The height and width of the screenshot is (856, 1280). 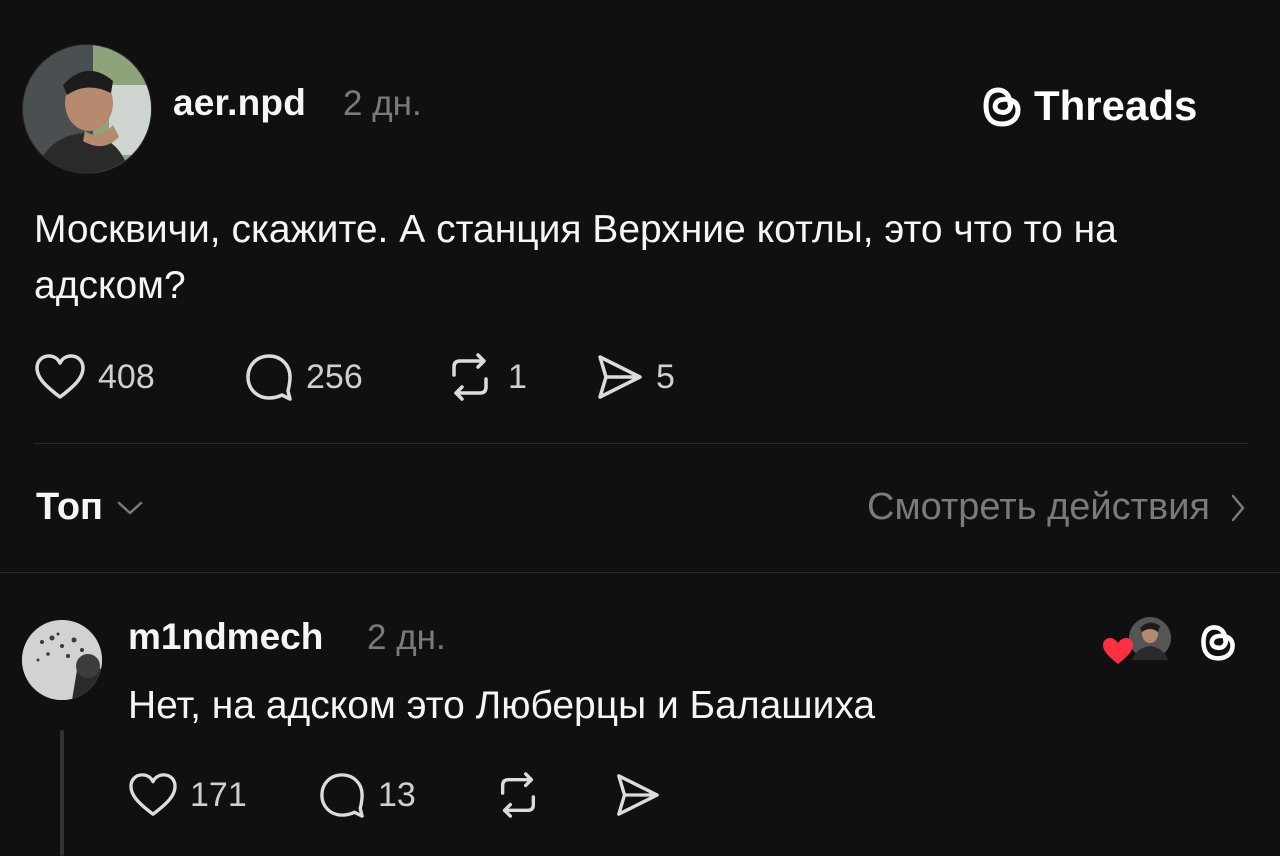 What do you see at coordinates (641, 443) in the screenshot?
I see `divider` at bounding box center [641, 443].